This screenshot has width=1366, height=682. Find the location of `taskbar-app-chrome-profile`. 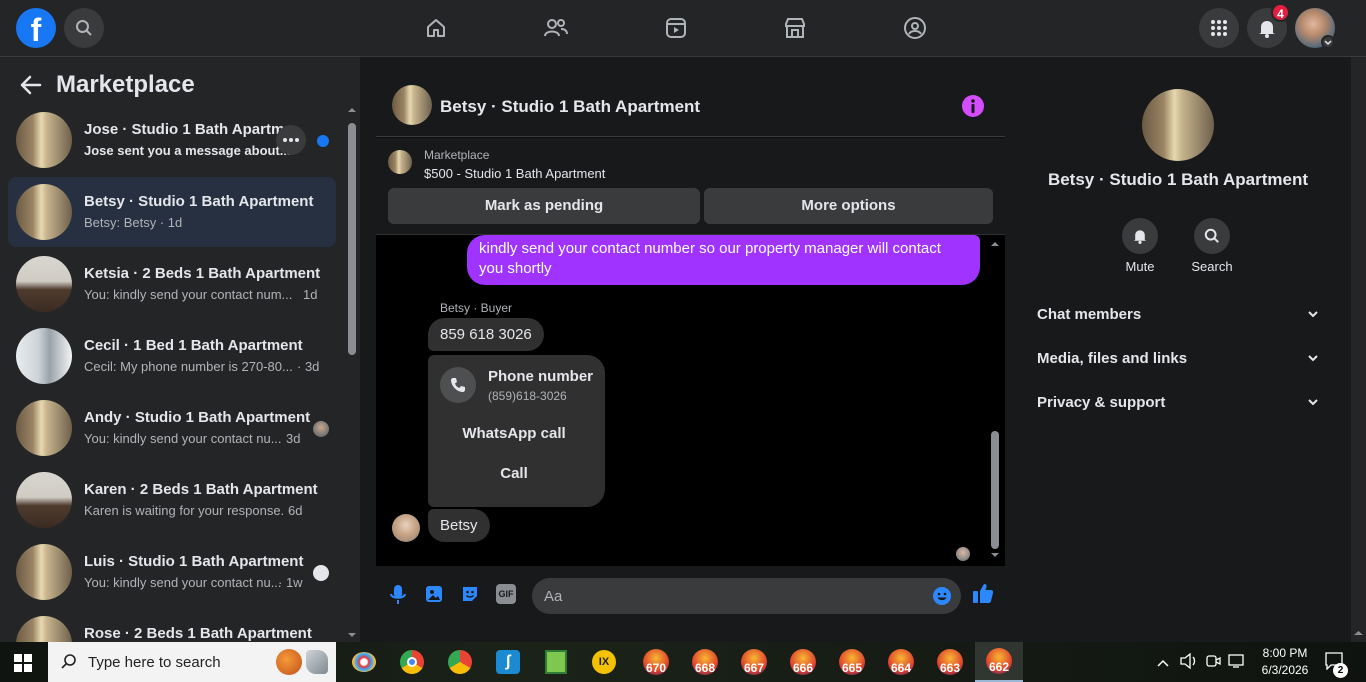

taskbar-app-chrome-profile is located at coordinates (460, 662).